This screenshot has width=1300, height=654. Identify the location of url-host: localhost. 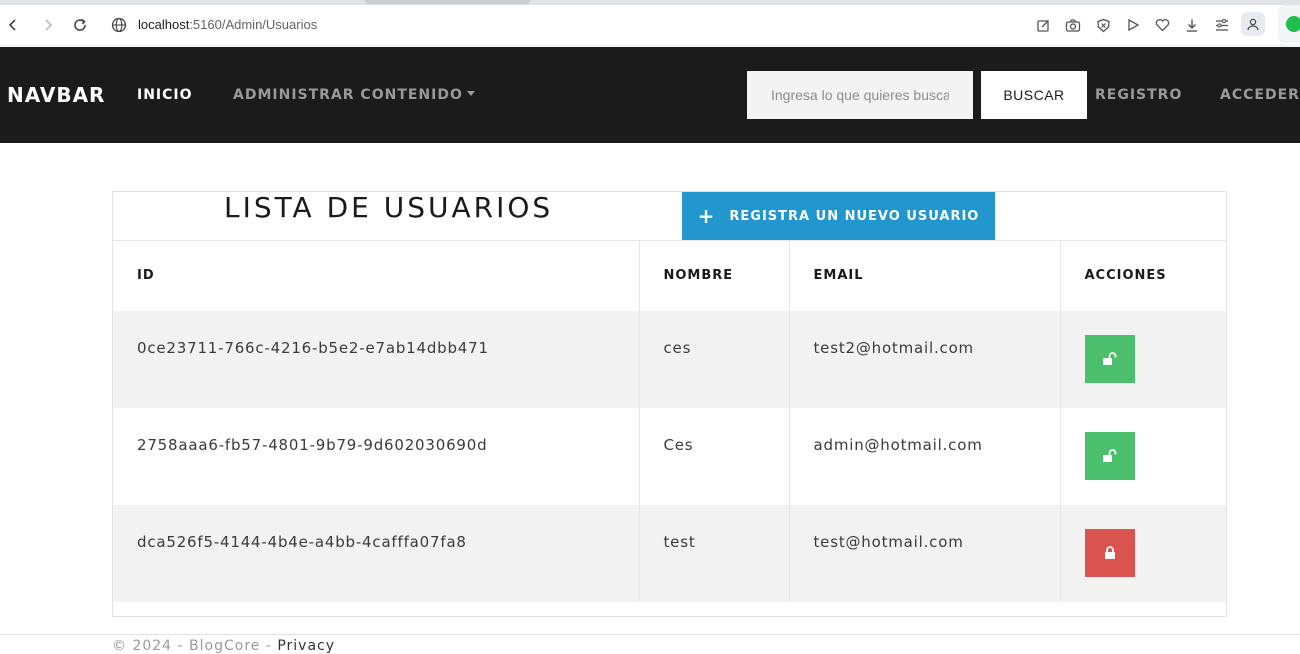
(164, 24).